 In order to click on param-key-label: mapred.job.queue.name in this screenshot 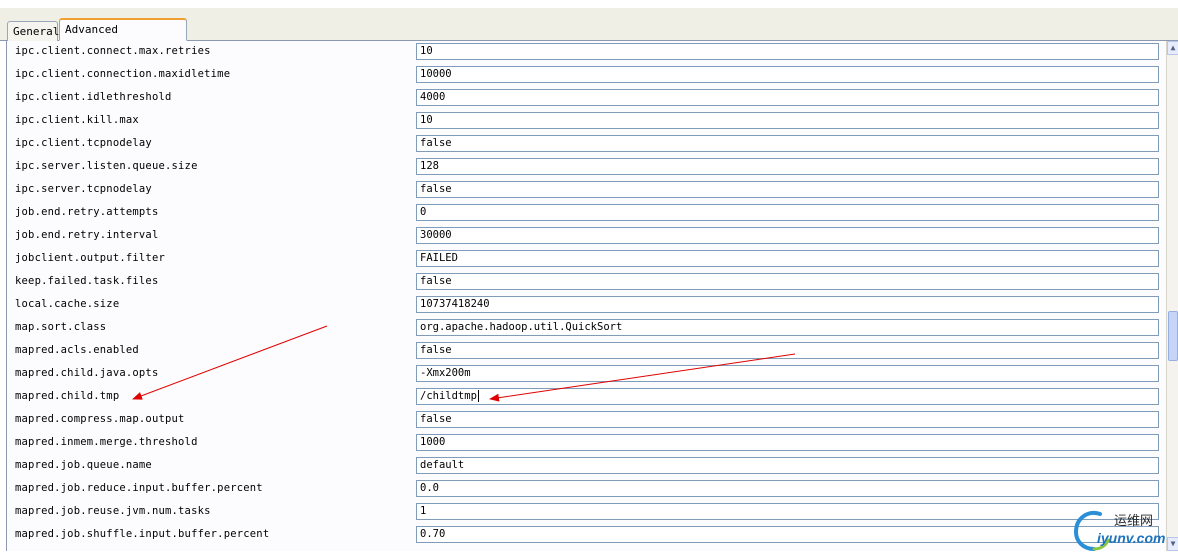, I will do `click(83, 465)`.